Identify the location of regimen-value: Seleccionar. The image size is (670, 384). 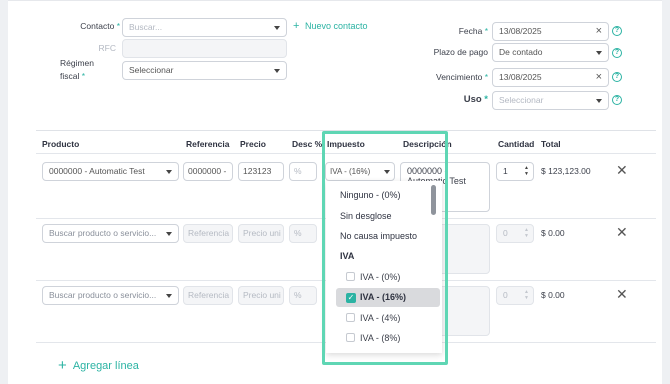
(151, 70).